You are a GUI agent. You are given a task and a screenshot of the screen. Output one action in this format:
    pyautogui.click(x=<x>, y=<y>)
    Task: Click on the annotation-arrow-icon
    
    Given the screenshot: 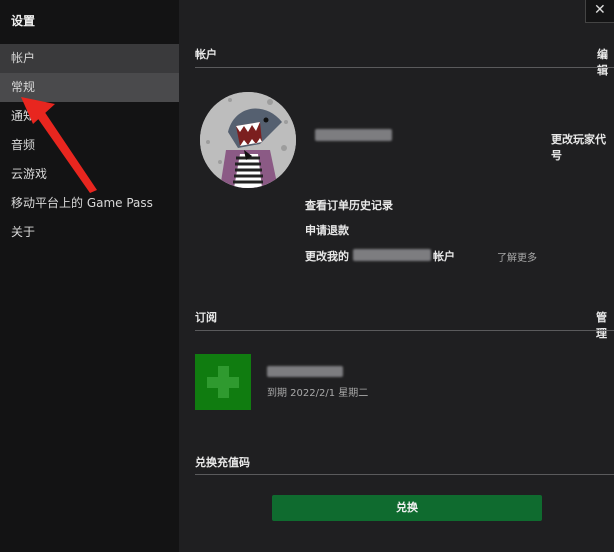 What is the action you would take?
    pyautogui.click(x=59, y=145)
    